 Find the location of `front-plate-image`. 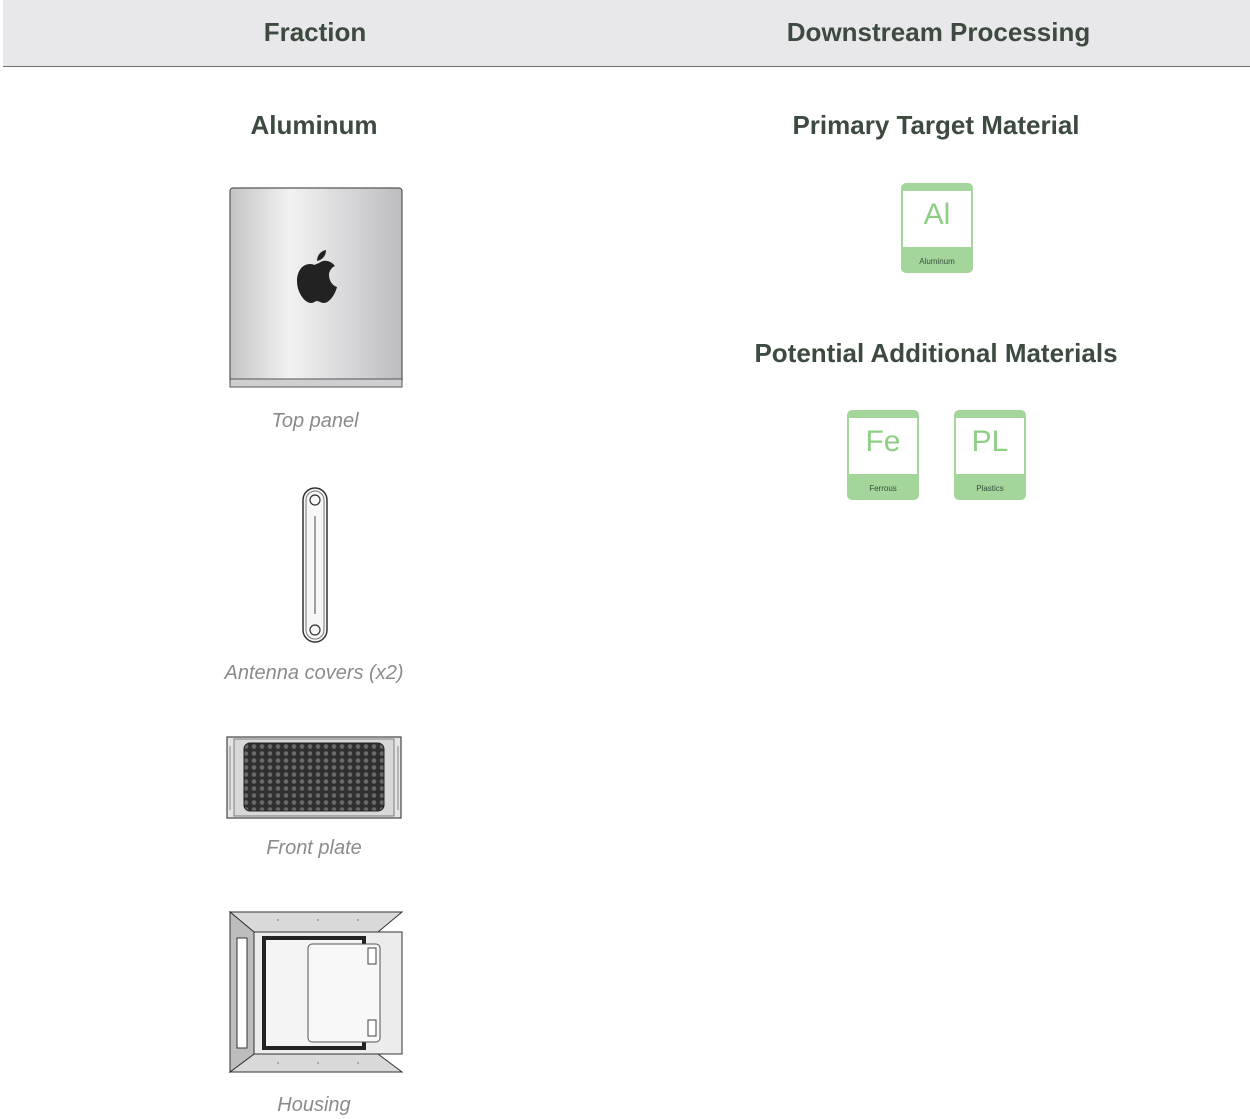

front-plate-image is located at coordinates (314, 778).